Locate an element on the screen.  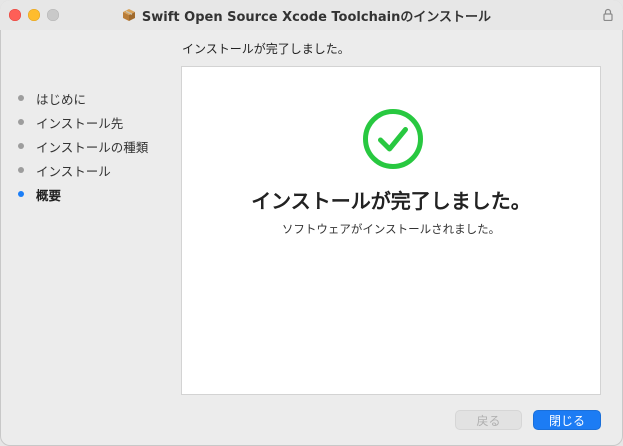
step-label: 概要 is located at coordinates (49, 195).